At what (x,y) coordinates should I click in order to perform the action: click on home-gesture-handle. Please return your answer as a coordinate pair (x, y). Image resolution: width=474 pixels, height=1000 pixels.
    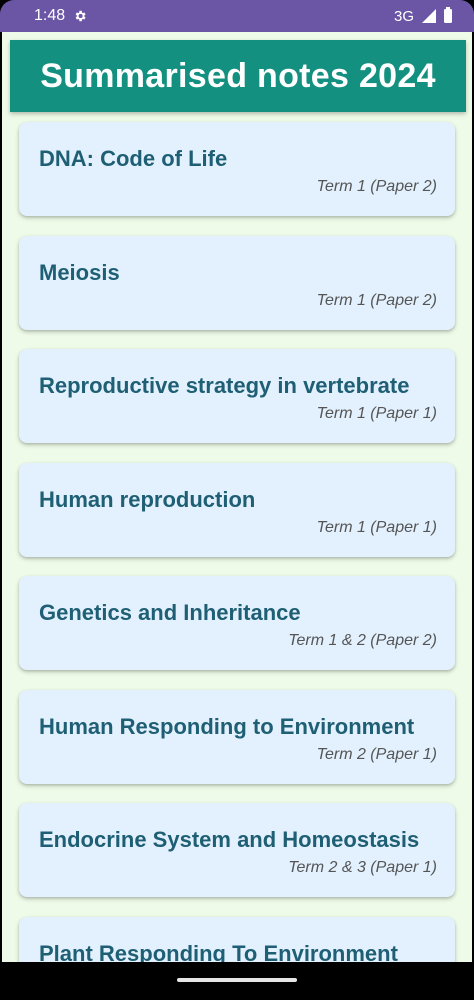
    Looking at the image, I should click on (237, 980).